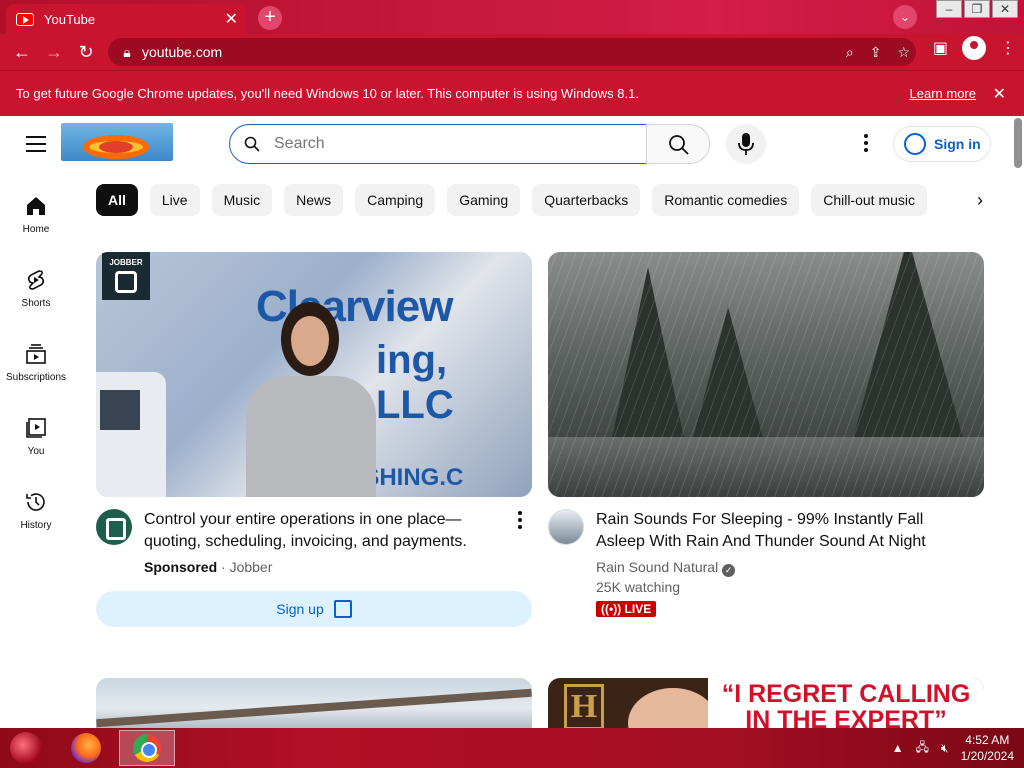 This screenshot has height=768, width=1024. I want to click on search-button-icon, so click(679, 145).